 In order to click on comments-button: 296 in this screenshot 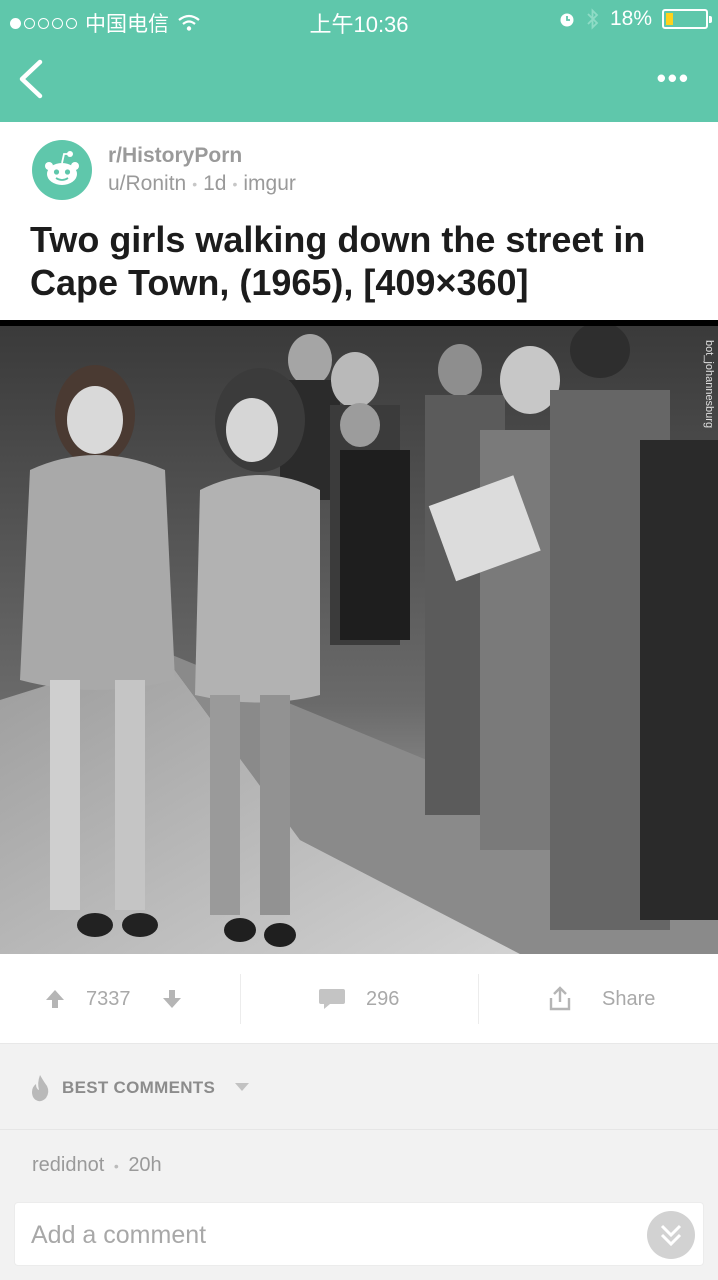, I will do `click(358, 999)`.